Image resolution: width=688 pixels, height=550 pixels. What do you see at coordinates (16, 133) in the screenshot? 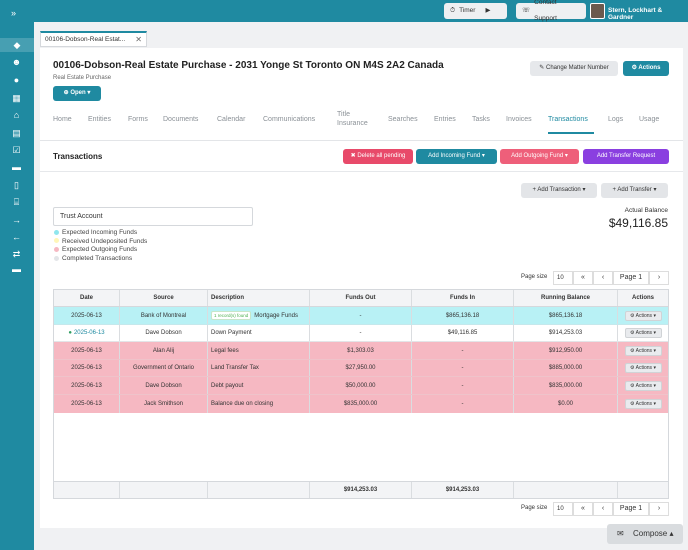
I see `calendar-icon: ▤` at bounding box center [16, 133].